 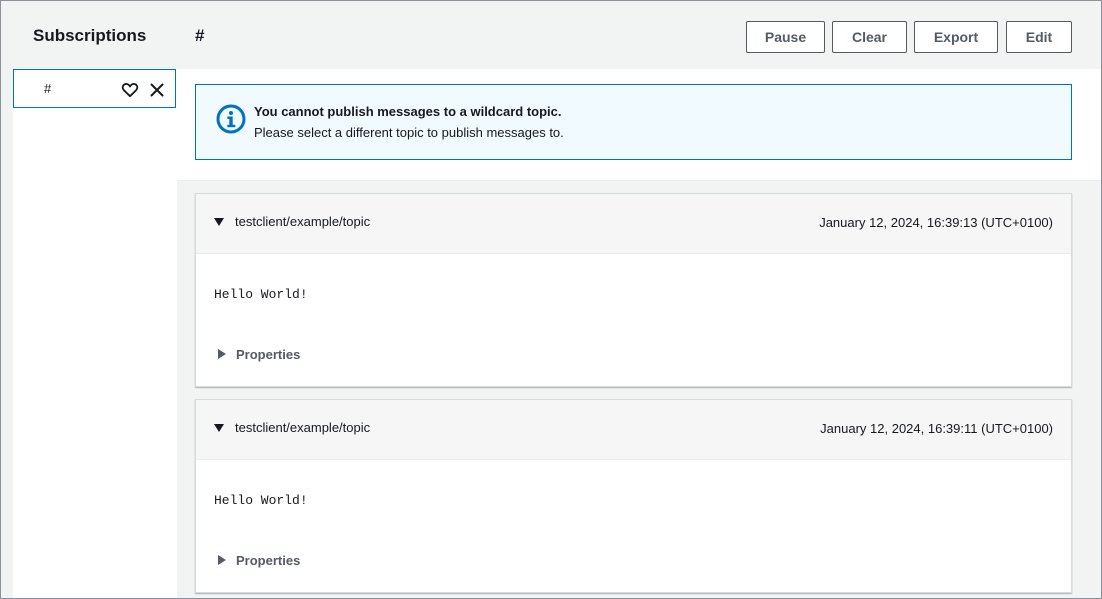 What do you see at coordinates (936, 222) in the screenshot?
I see `message-timestamp: January 12, 2024, 16:39:13 (UTC+0100)` at bounding box center [936, 222].